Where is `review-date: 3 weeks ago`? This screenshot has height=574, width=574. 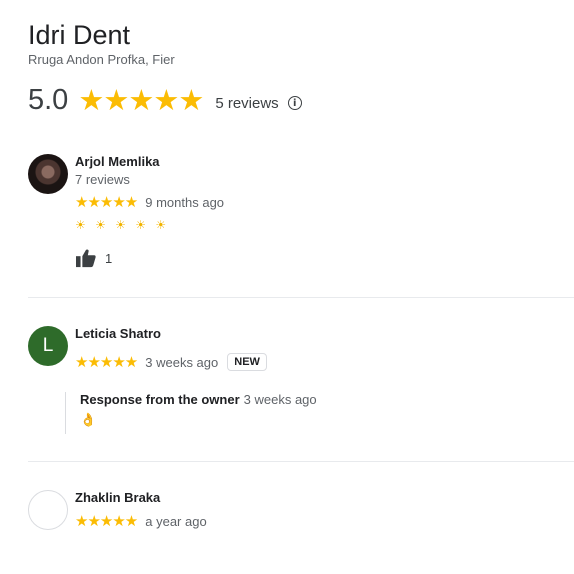 review-date: 3 weeks ago is located at coordinates (182, 362).